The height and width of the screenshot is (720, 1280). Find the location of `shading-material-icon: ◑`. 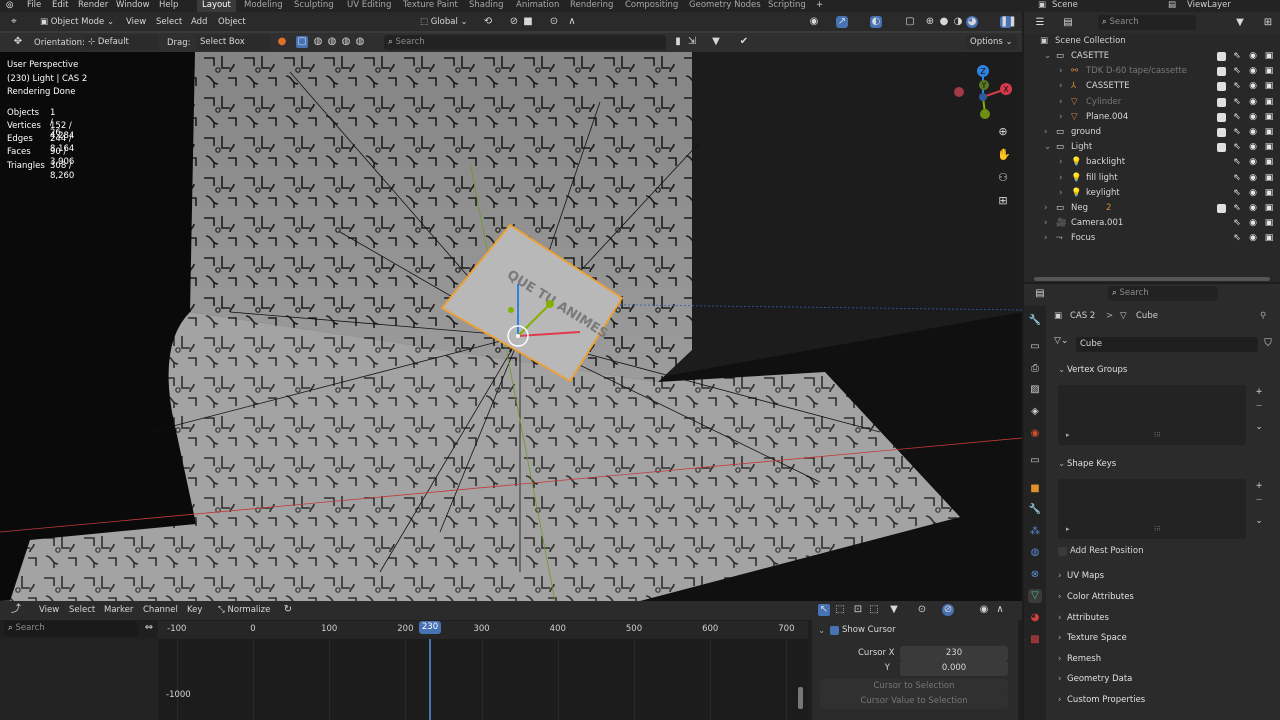

shading-material-icon: ◑ is located at coordinates (958, 22).